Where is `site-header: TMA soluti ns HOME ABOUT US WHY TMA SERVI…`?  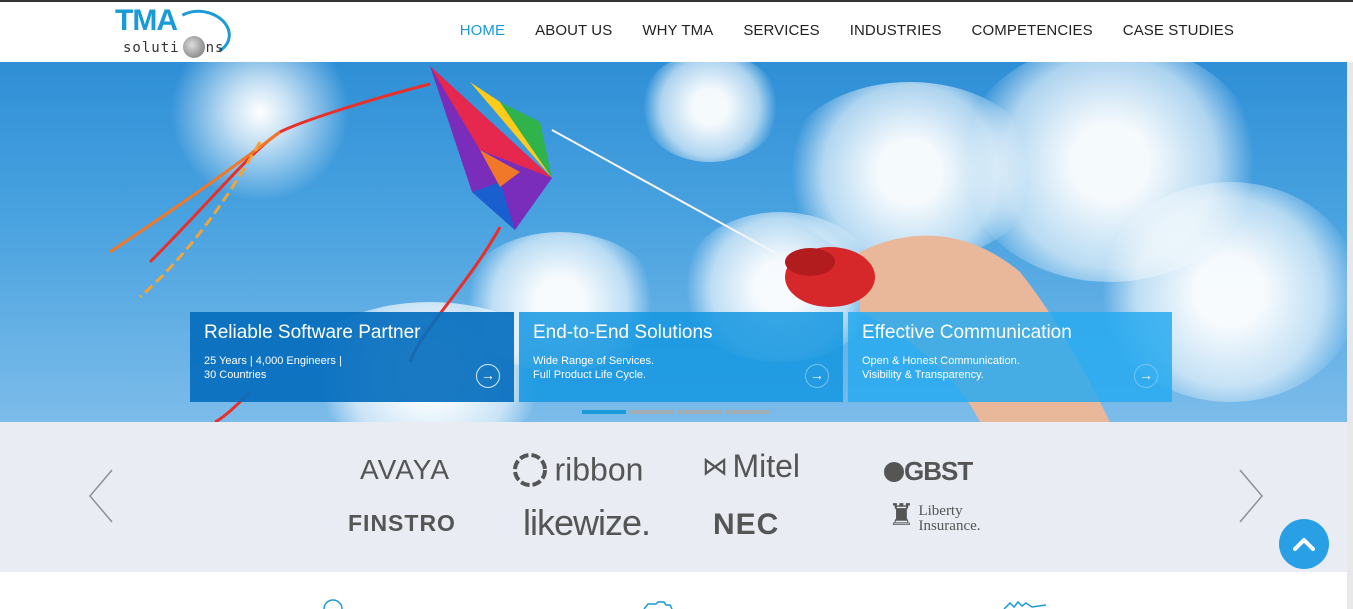 site-header: TMA soluti ns HOME ABOUT US WHY TMA SERVI… is located at coordinates (676, 32).